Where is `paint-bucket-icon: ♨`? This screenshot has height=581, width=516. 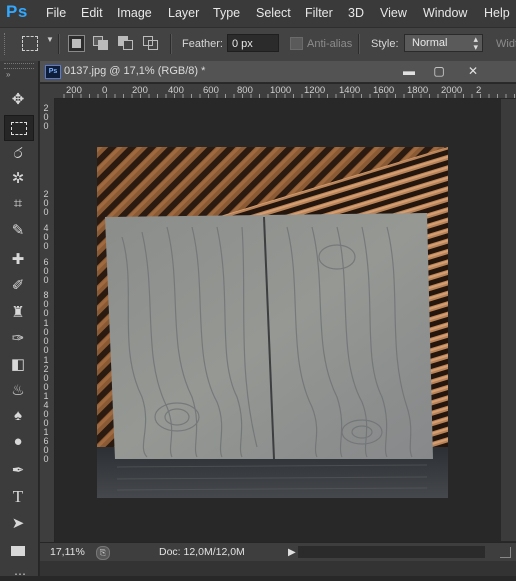
paint-bucket-icon: ♨ is located at coordinates (18, 391).